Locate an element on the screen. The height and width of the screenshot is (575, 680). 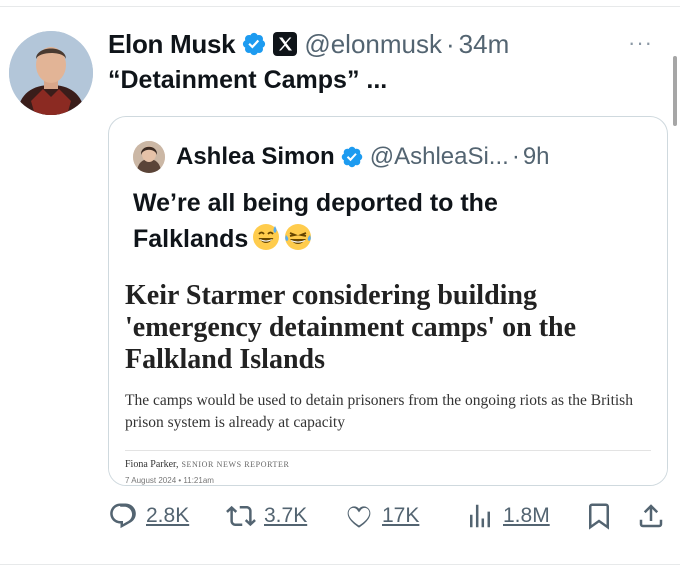
views-button: 1.8M is located at coordinates (507, 516).